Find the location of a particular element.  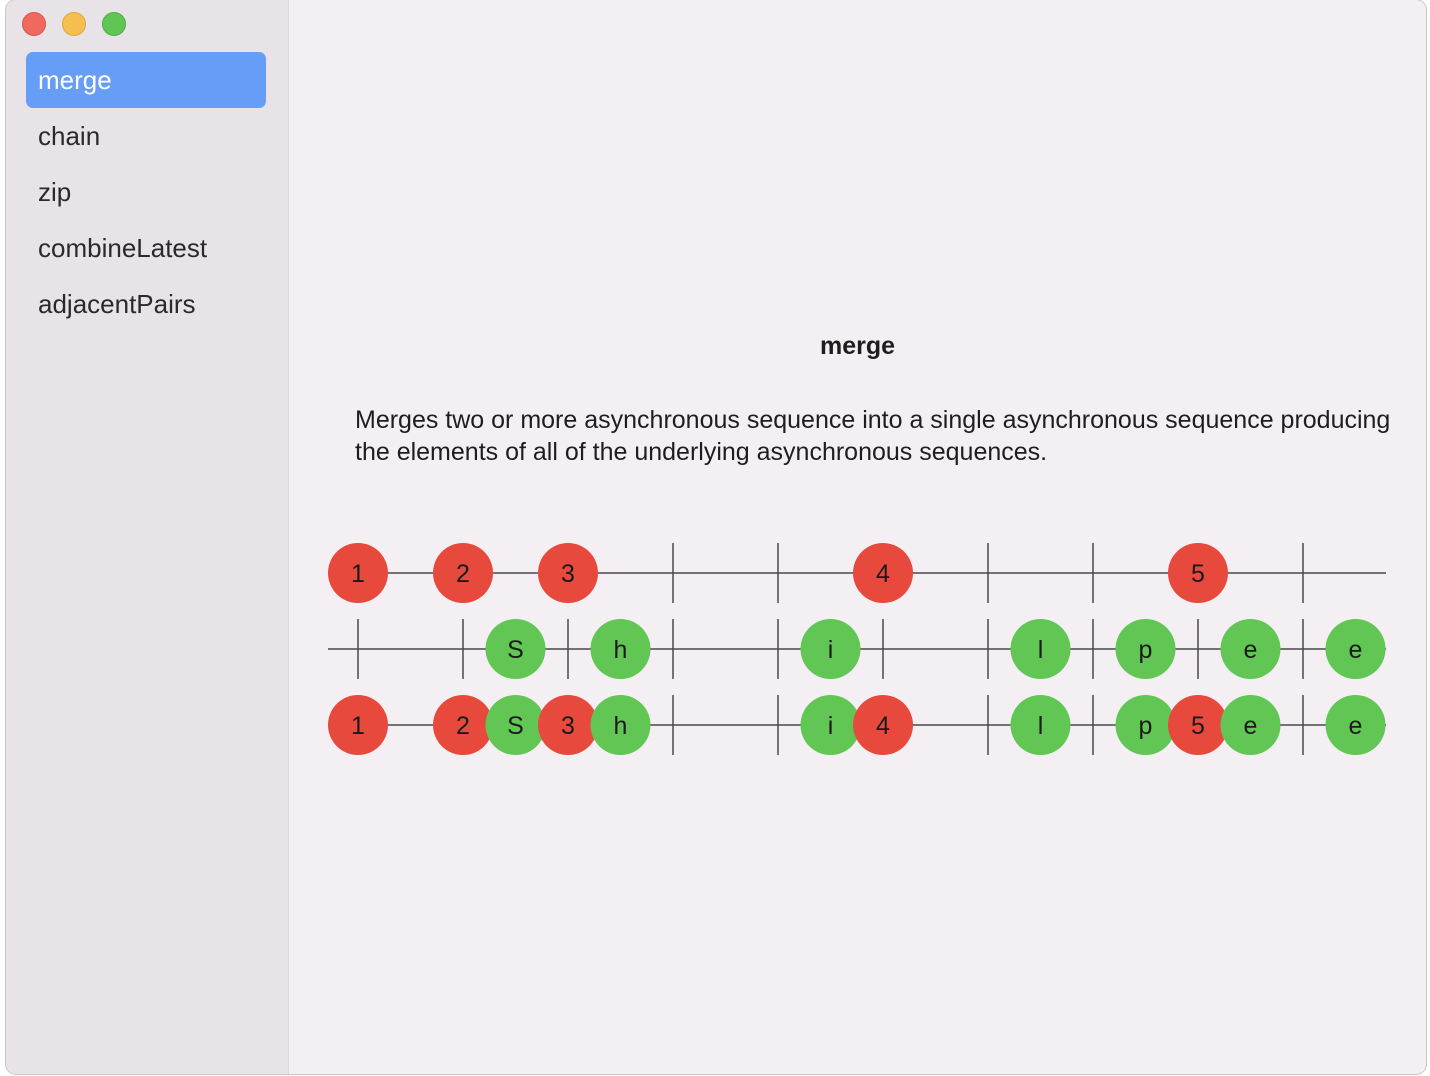

sidebar-item-merge: merge is located at coordinates (146, 80).